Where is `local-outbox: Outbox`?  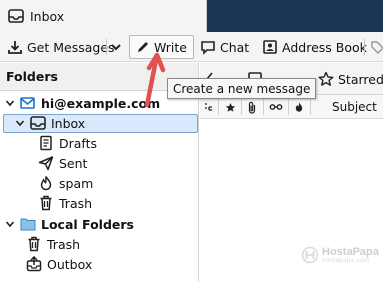
local-outbox: Outbox is located at coordinates (59, 264).